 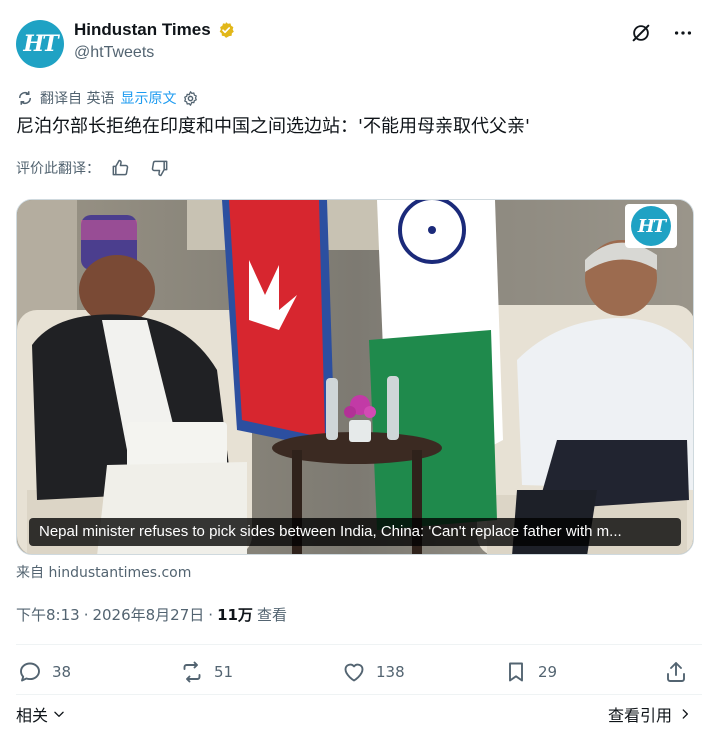 What do you see at coordinates (59, 714) in the screenshot?
I see `chevron-down-icon` at bounding box center [59, 714].